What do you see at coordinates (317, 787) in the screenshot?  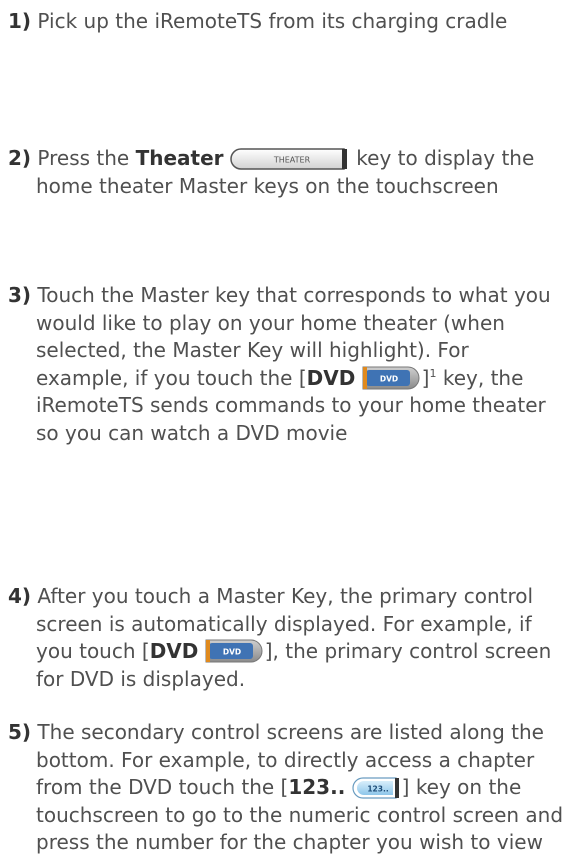 I see `key-name: 123..` at bounding box center [317, 787].